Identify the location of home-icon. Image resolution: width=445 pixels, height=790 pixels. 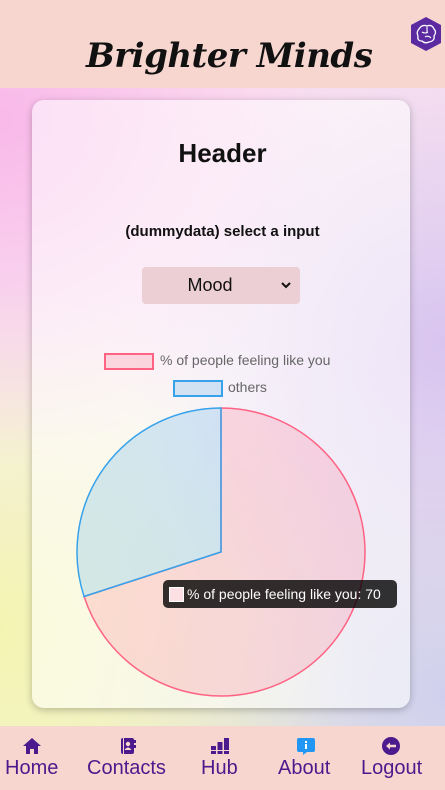
(32, 746).